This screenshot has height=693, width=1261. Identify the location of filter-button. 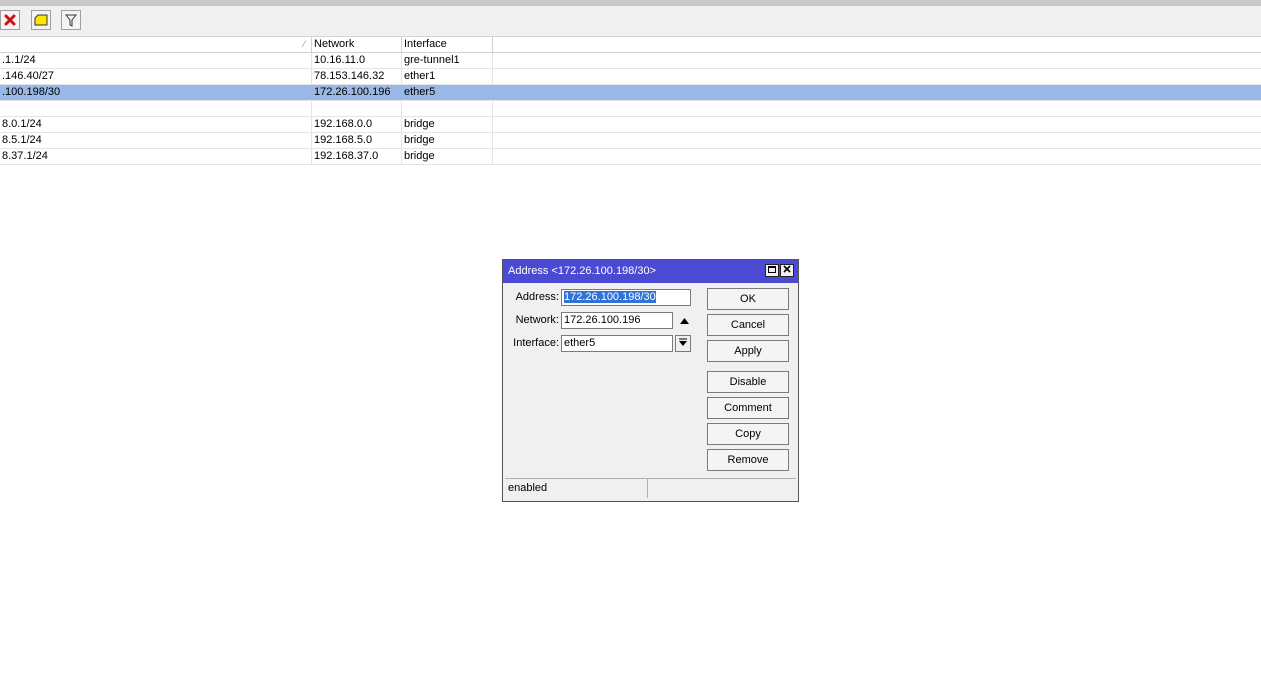
(71, 20).